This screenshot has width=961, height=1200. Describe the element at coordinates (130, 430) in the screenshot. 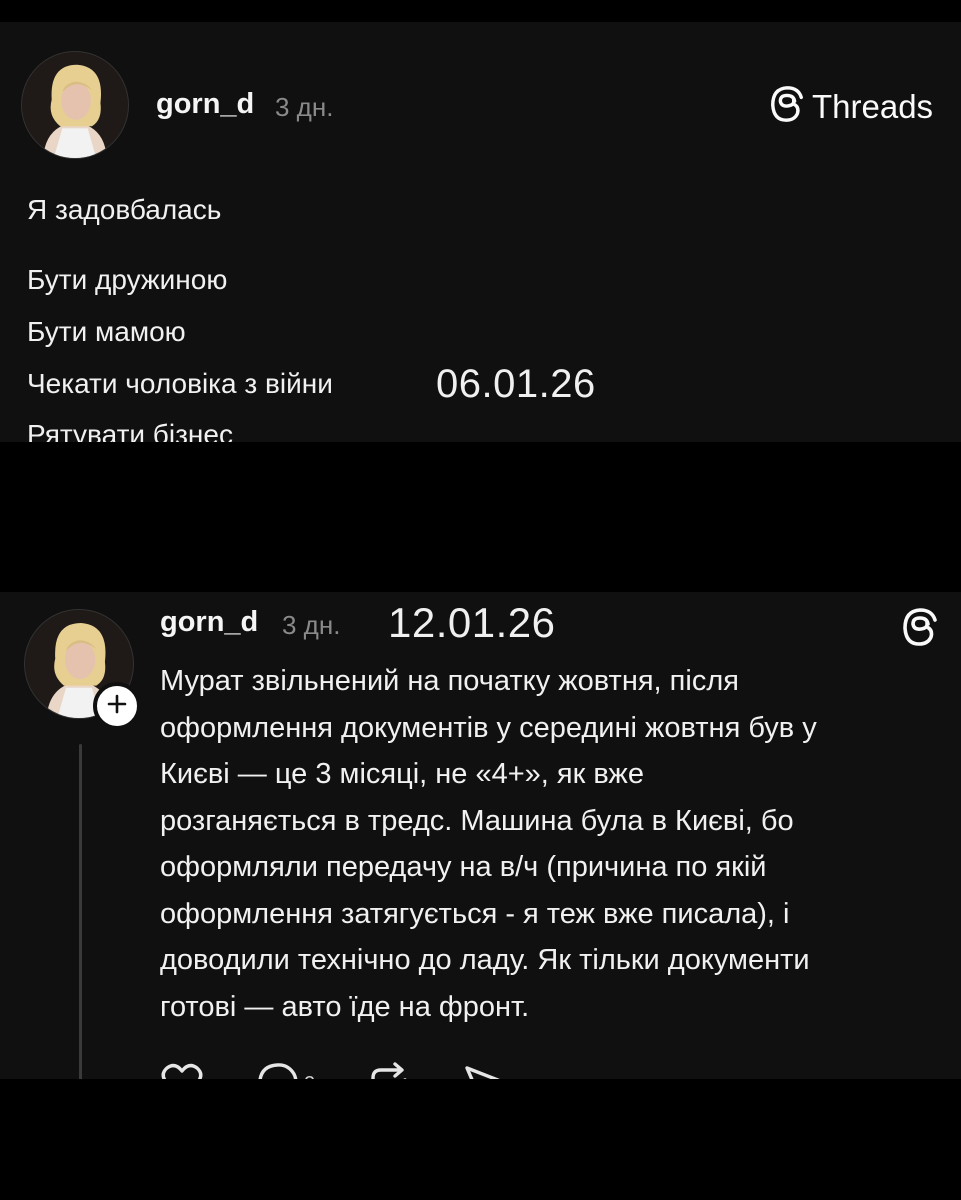

I see `post-line: Рятувати бізнес` at that location.